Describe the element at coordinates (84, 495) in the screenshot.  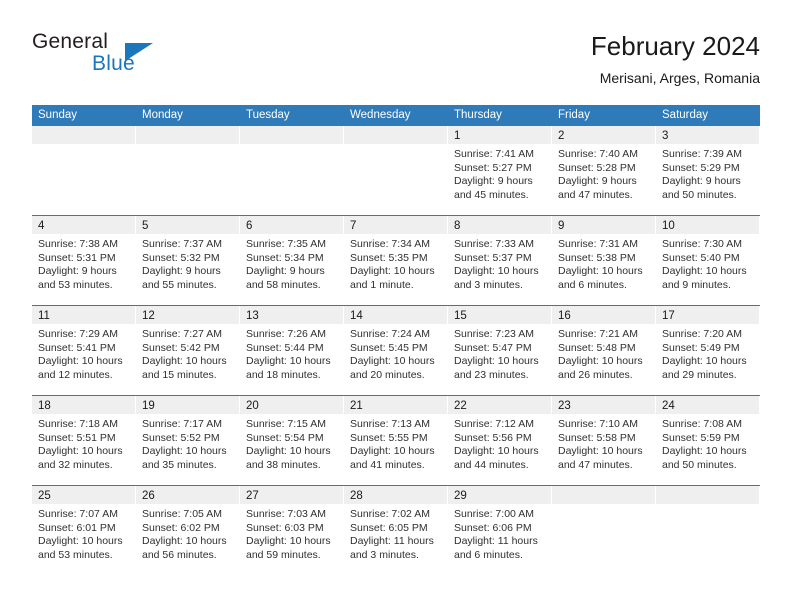
I see `day-number-band: 25` at that location.